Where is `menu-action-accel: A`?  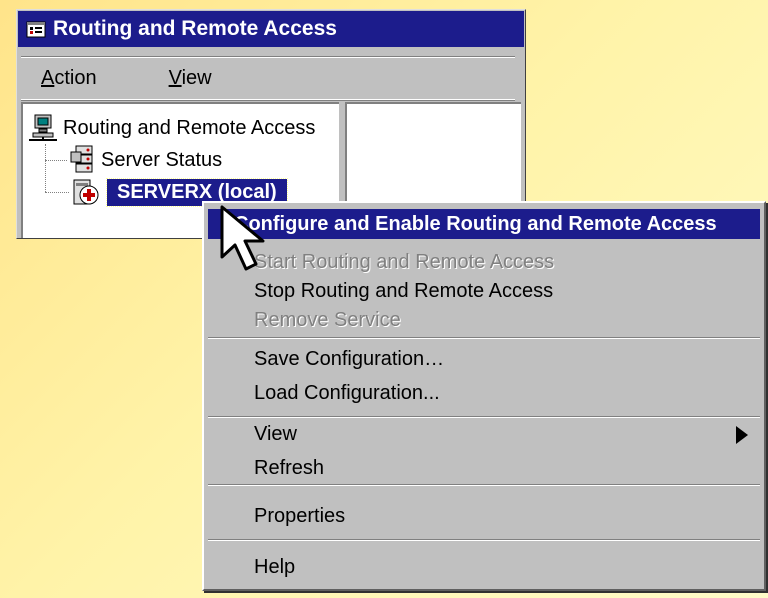 menu-action-accel: A is located at coordinates (48, 77).